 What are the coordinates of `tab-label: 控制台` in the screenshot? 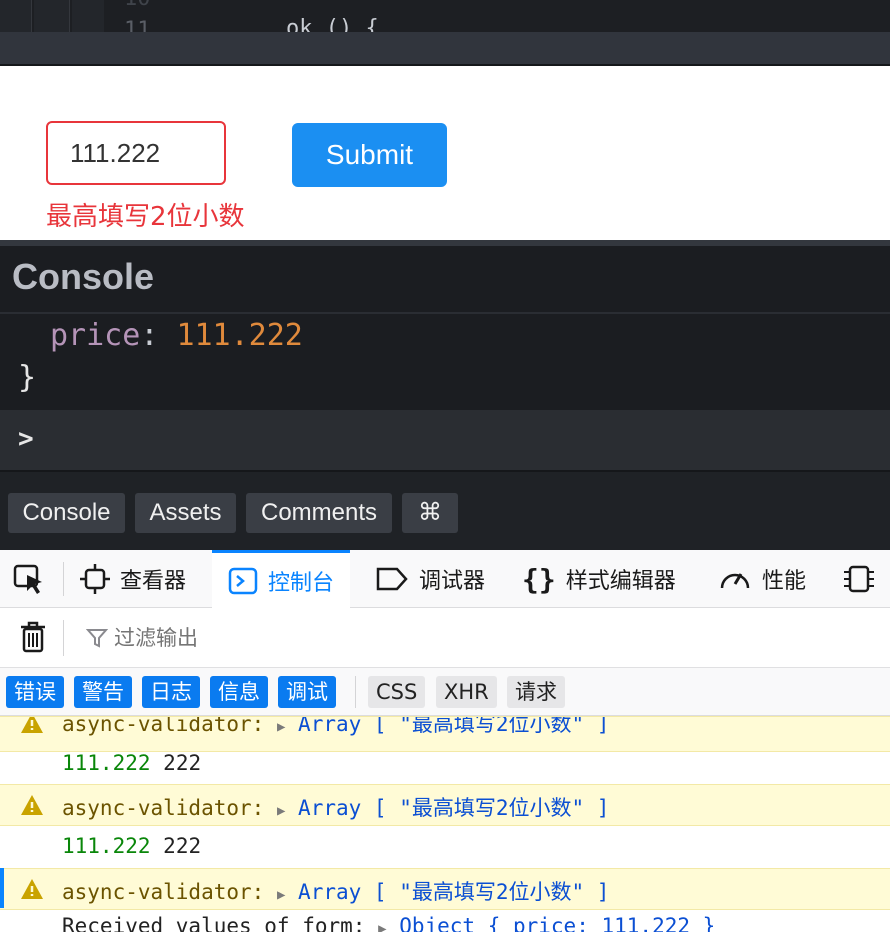 It's located at (301, 583).